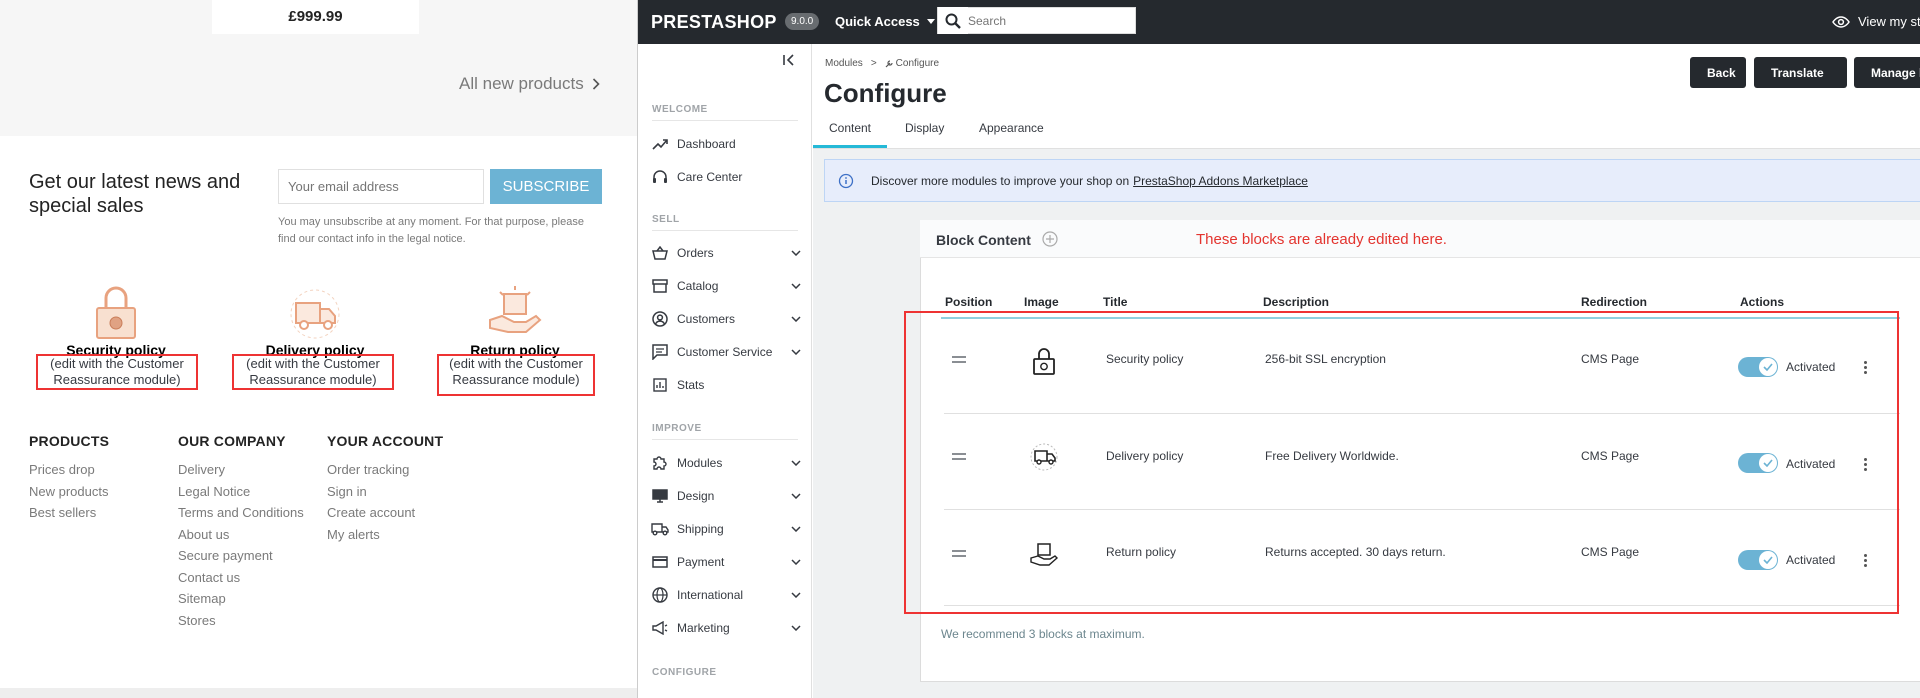 Image resolution: width=1920 pixels, height=698 pixels. I want to click on column-header-description: Description, so click(1296, 302).